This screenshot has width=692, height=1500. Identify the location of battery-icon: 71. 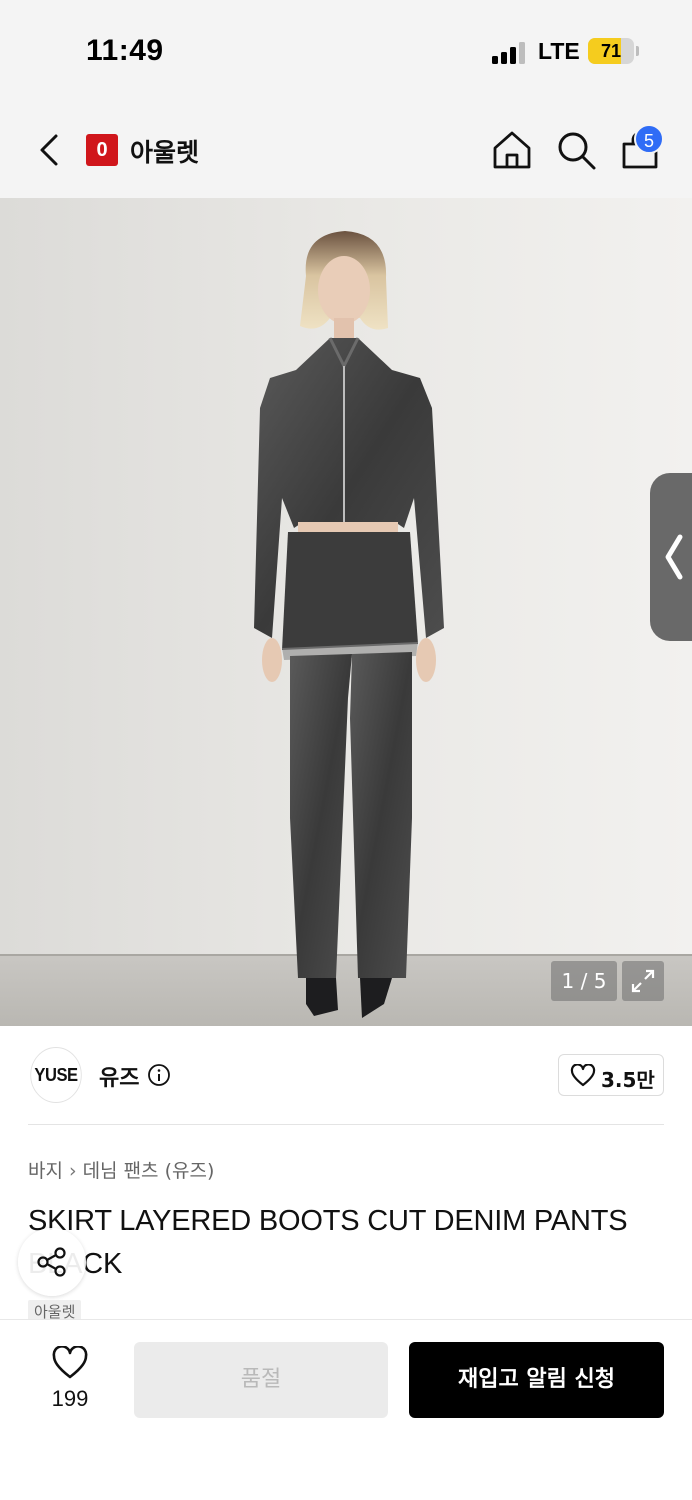
(611, 51).